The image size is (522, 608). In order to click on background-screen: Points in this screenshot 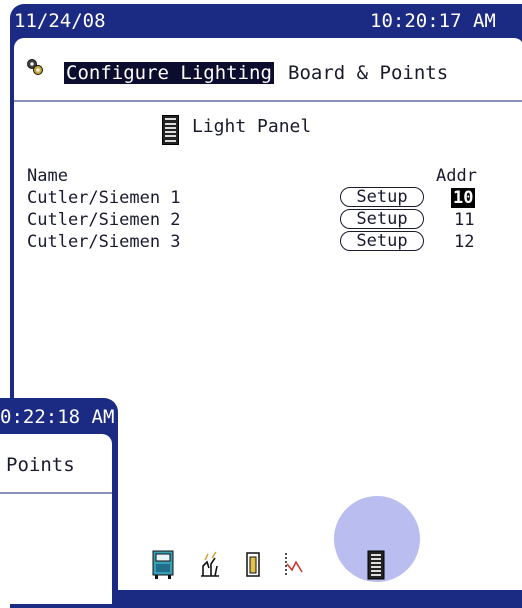, I will do `click(56, 519)`.